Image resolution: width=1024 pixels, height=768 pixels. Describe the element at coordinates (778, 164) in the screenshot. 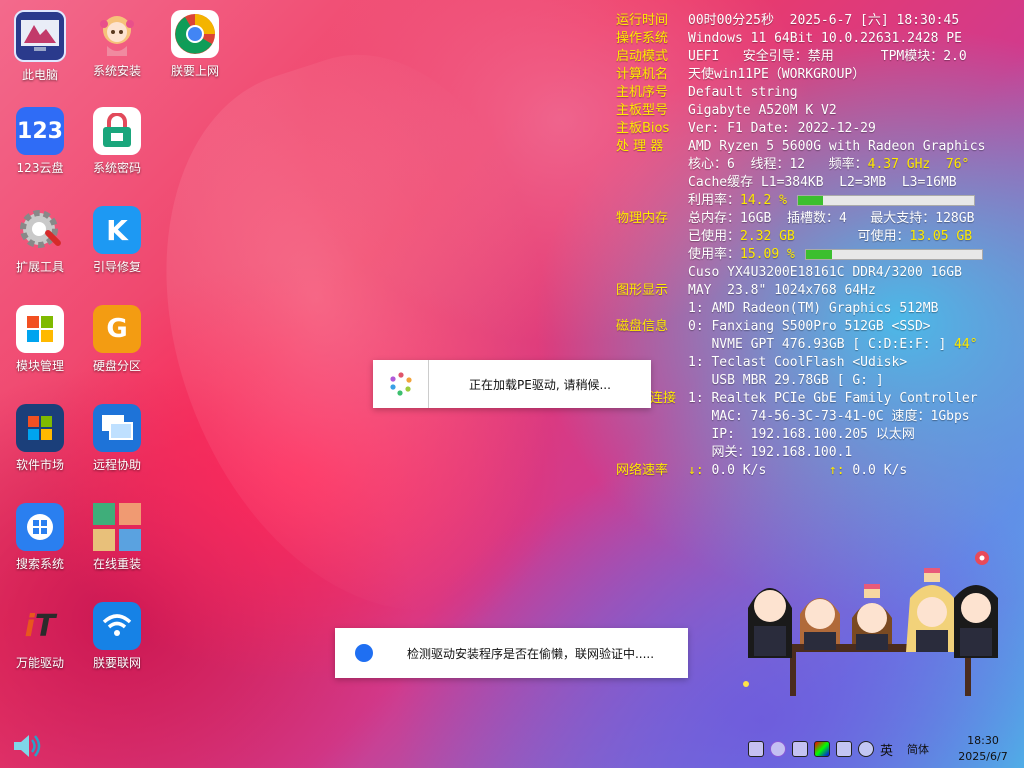

I see `cores-text: 核心：6 线程：12 频率：` at that location.